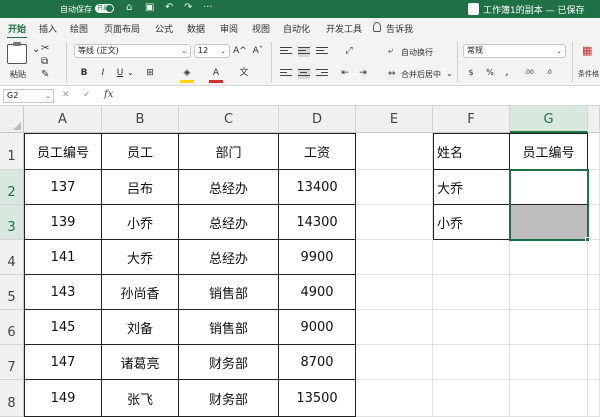  I want to click on format-painter-icon: ✎, so click(45, 74).